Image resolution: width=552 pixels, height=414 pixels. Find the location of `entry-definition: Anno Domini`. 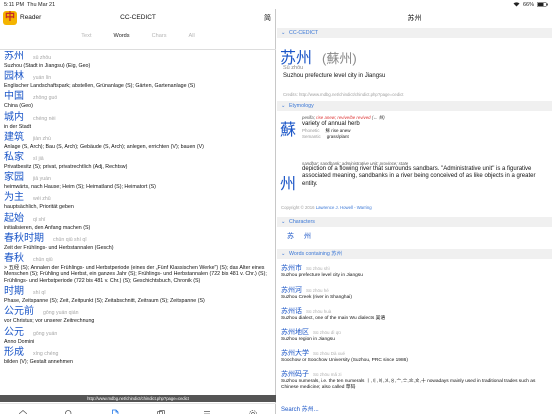

entry-definition: Anno Domini is located at coordinates (19, 341).